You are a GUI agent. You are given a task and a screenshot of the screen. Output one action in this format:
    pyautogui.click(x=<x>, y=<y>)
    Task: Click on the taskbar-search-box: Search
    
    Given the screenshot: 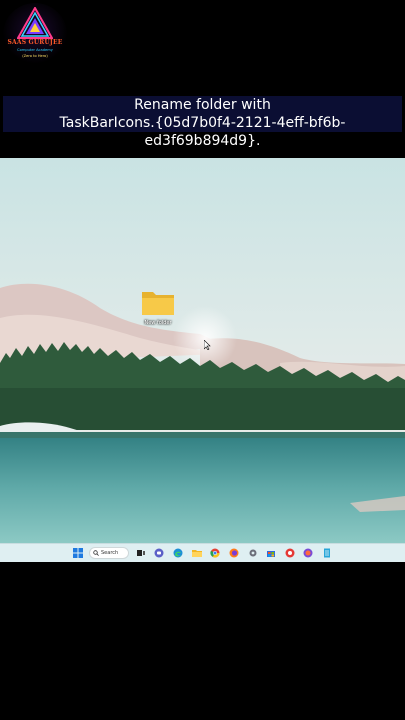 What is the action you would take?
    pyautogui.click(x=109, y=553)
    